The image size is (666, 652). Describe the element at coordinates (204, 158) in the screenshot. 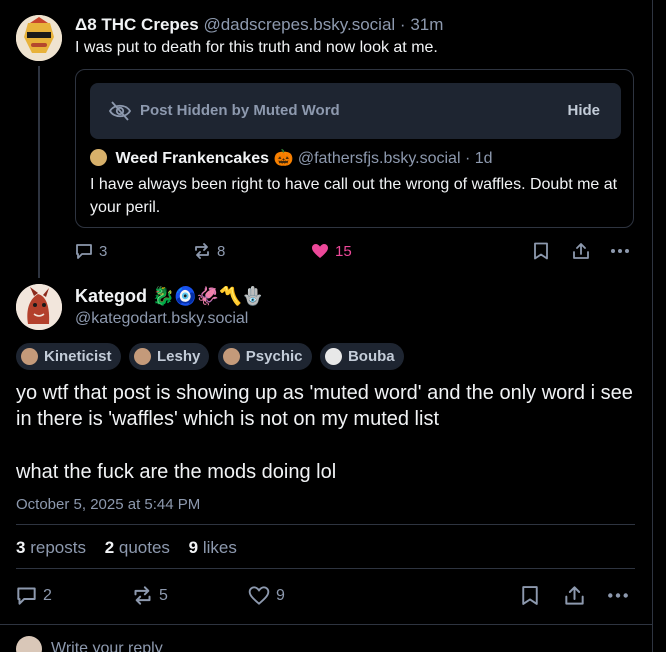

I see `quoted-display-name: Weed Frankencakes 🎃` at that location.